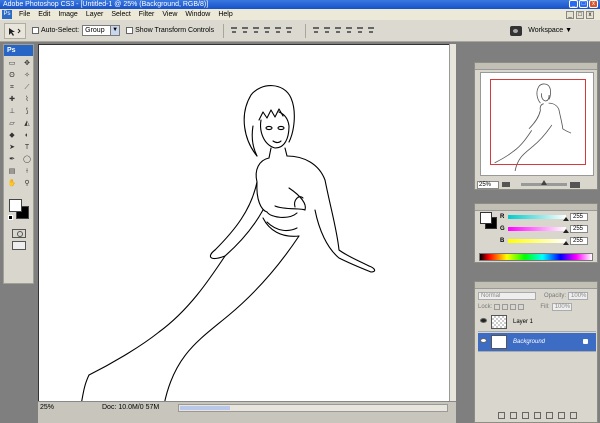 Image resolution: width=600 pixels, height=423 pixels. I want to click on fill-field: 100%, so click(561, 306).